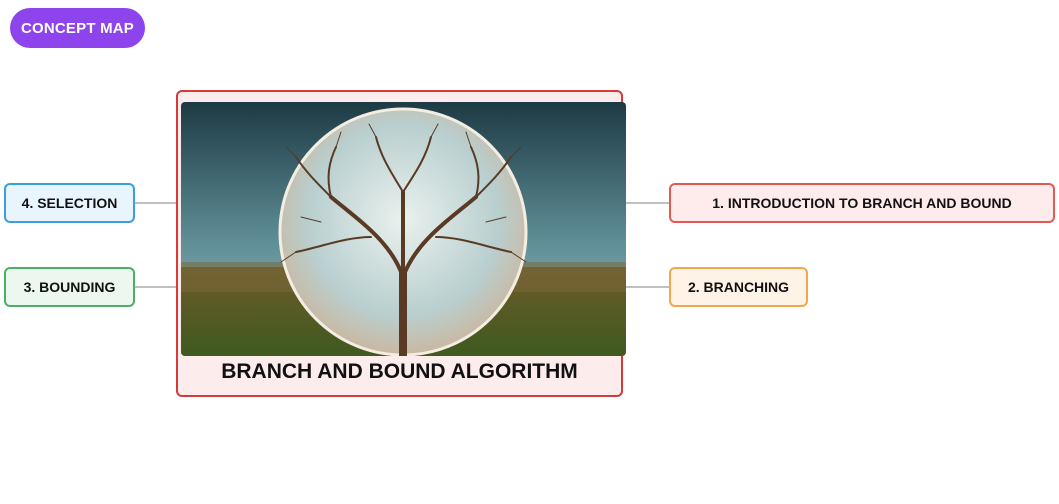  What do you see at coordinates (77, 28) in the screenshot?
I see `concept-map-button: CONCEPT MAP` at bounding box center [77, 28].